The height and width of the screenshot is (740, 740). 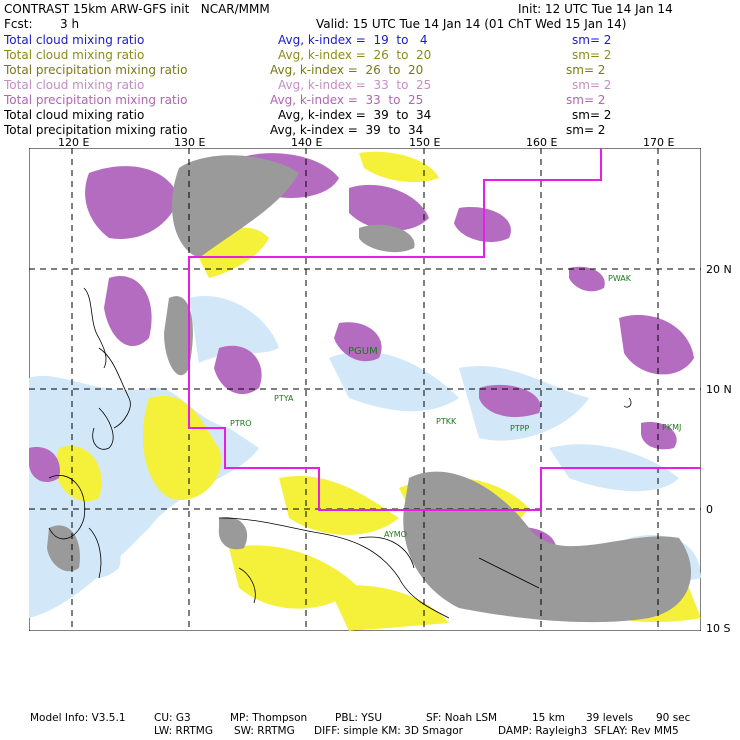 What do you see at coordinates (18, 24) in the screenshot?
I see `forecast-label: Fcst:` at bounding box center [18, 24].